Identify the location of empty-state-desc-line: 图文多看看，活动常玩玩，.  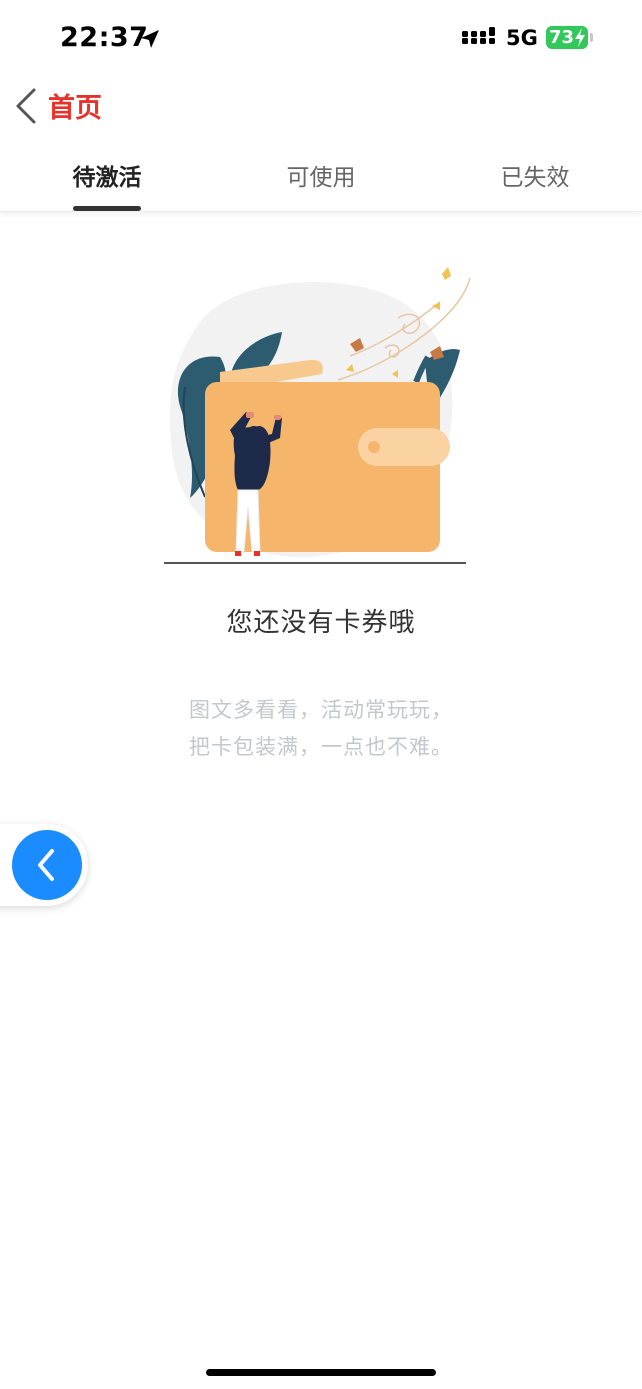
(321, 710).